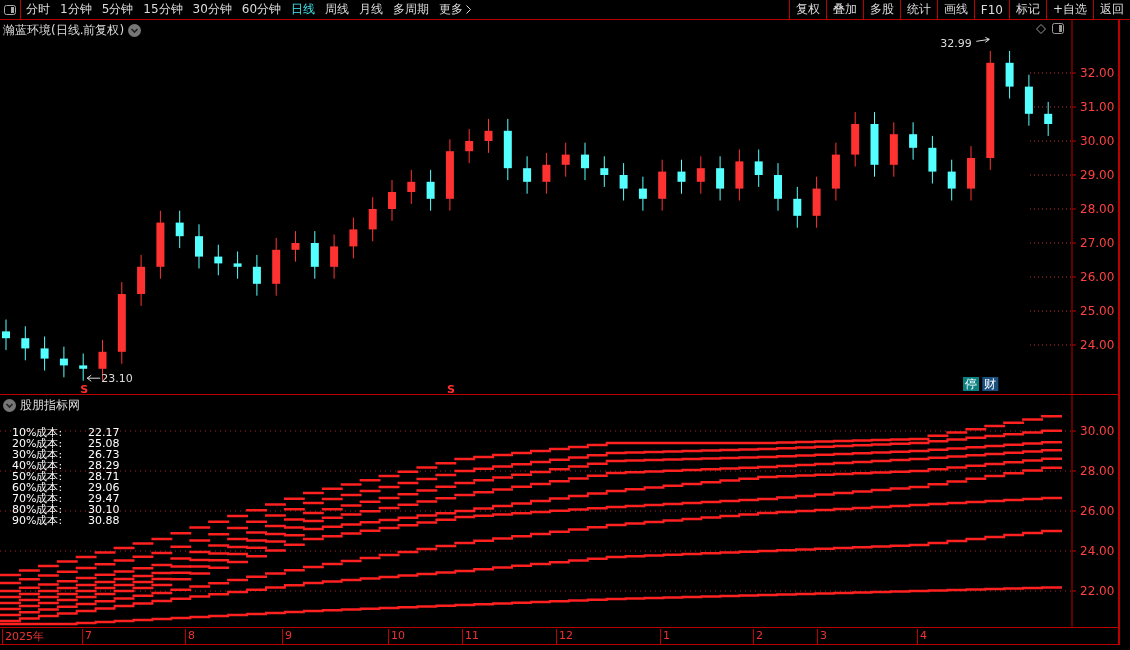 The image size is (1130, 650). Describe the element at coordinates (104, 476) in the screenshot. I see `legend-value: 28.71` at that location.